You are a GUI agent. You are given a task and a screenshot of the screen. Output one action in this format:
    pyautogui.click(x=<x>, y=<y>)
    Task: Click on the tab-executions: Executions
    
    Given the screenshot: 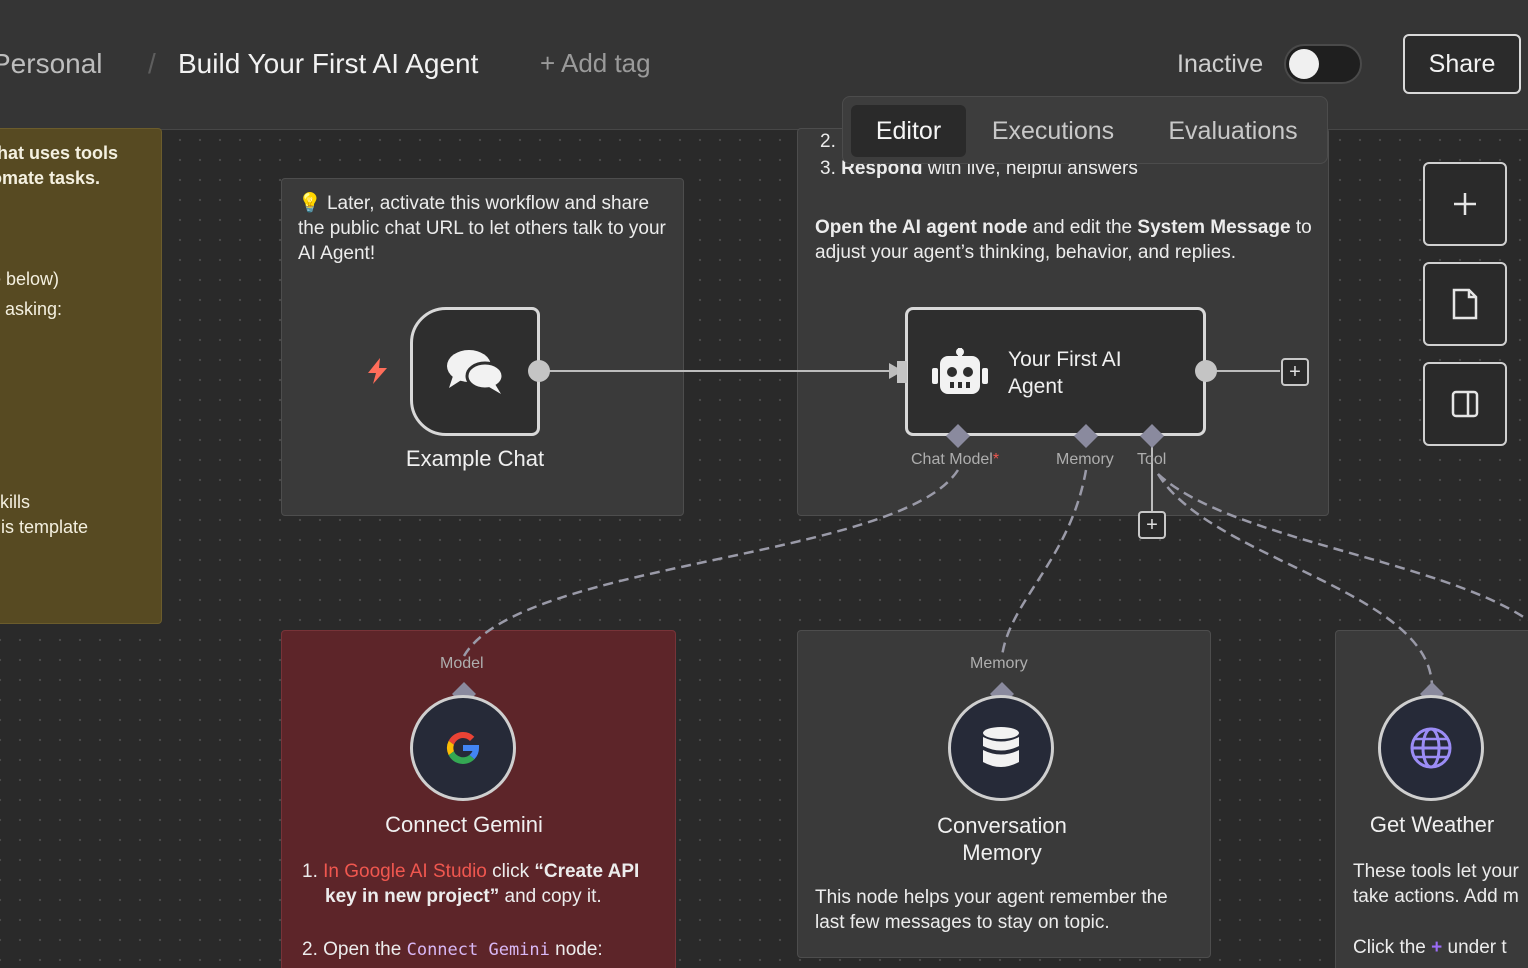 What is the action you would take?
    pyautogui.click(x=1053, y=131)
    